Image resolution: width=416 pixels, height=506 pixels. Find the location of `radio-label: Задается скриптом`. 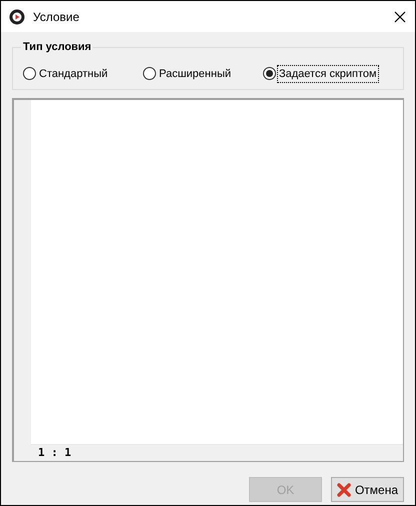

radio-label: Задается скриптом is located at coordinates (328, 74).